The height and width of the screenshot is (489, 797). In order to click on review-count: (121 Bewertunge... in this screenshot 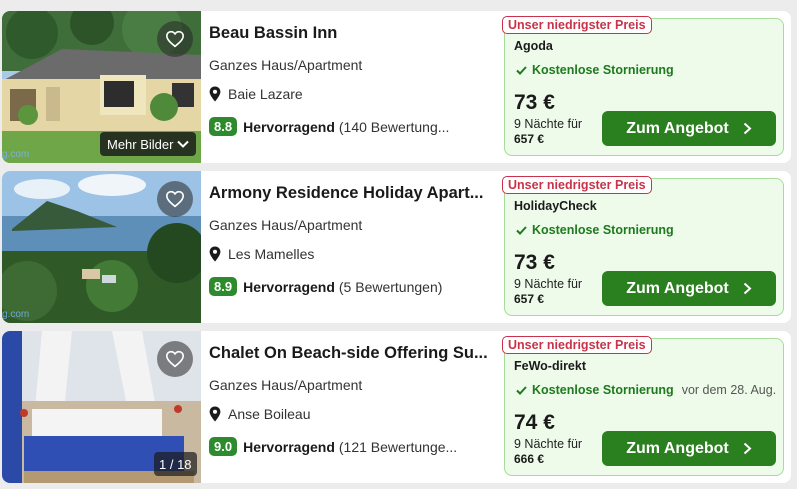, I will do `click(398, 446)`.